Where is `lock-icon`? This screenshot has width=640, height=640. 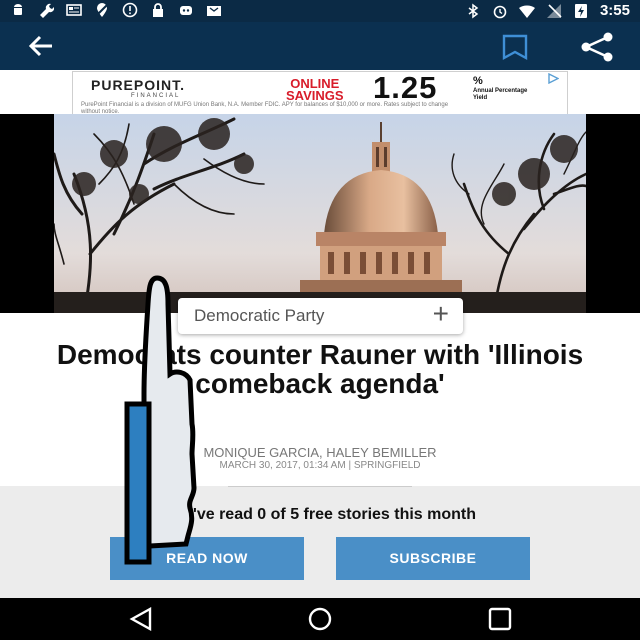 lock-icon is located at coordinates (158, 10).